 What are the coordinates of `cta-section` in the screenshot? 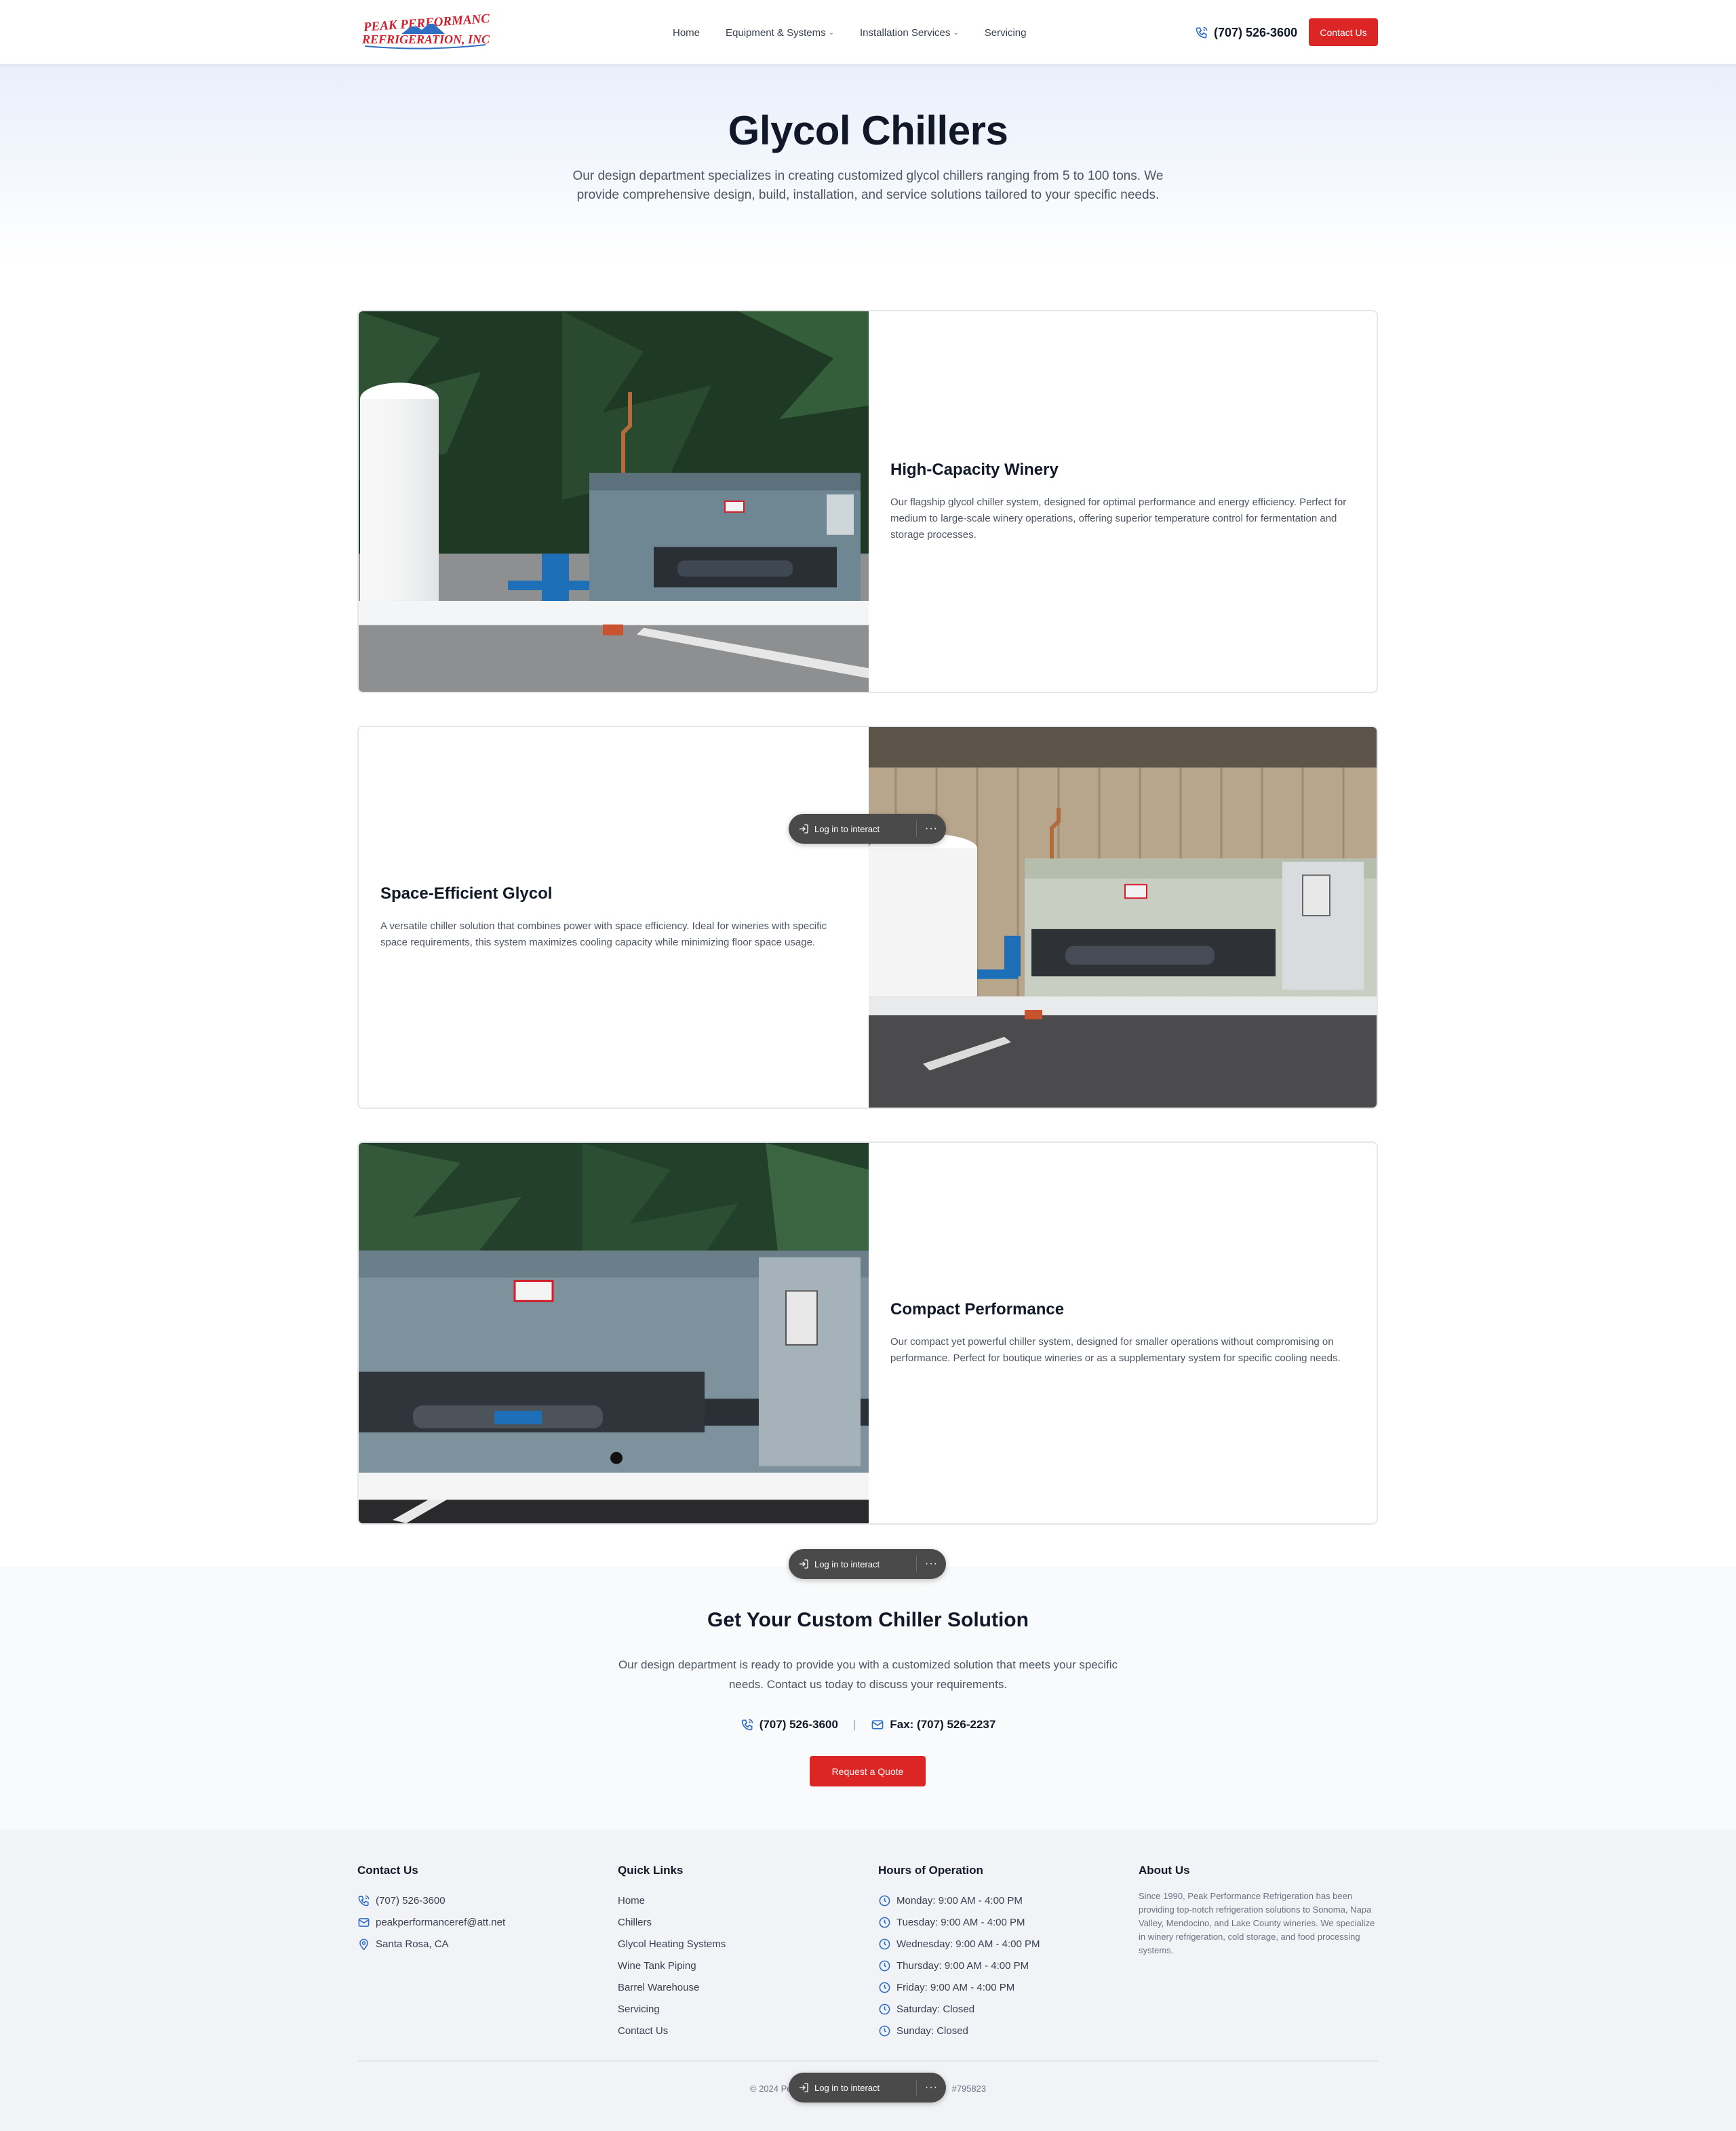 It's located at (868, 1698).